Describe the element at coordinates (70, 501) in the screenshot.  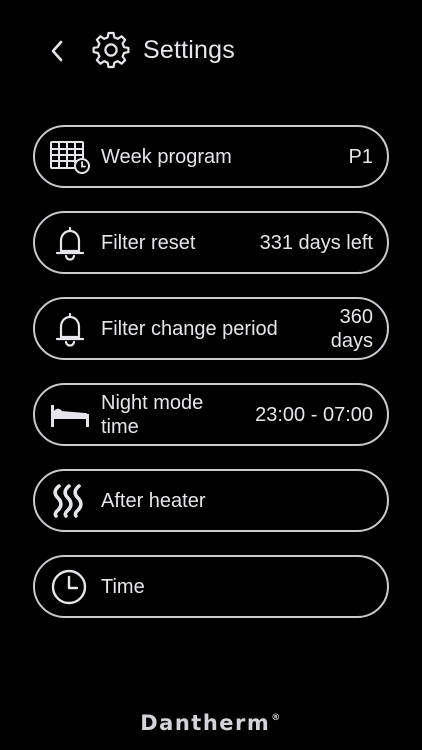
I see `heat-waves-icon` at that location.